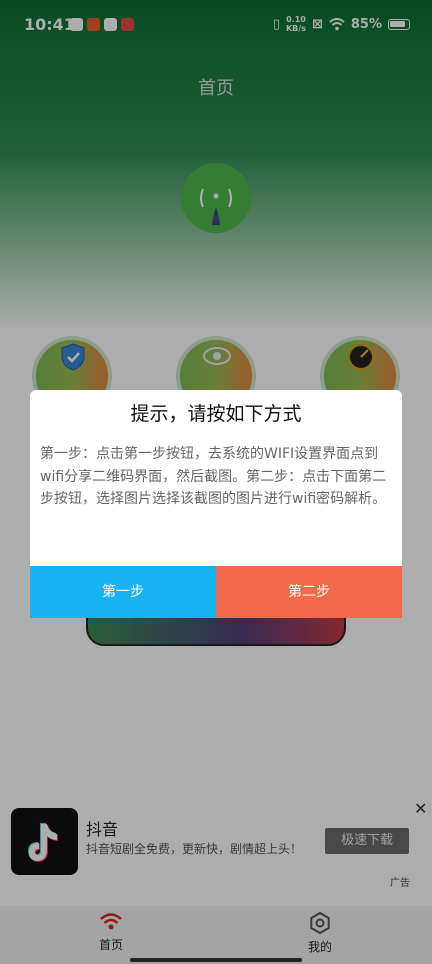  I want to click on dialog-title: 提示，请按如下方式, so click(216, 414).